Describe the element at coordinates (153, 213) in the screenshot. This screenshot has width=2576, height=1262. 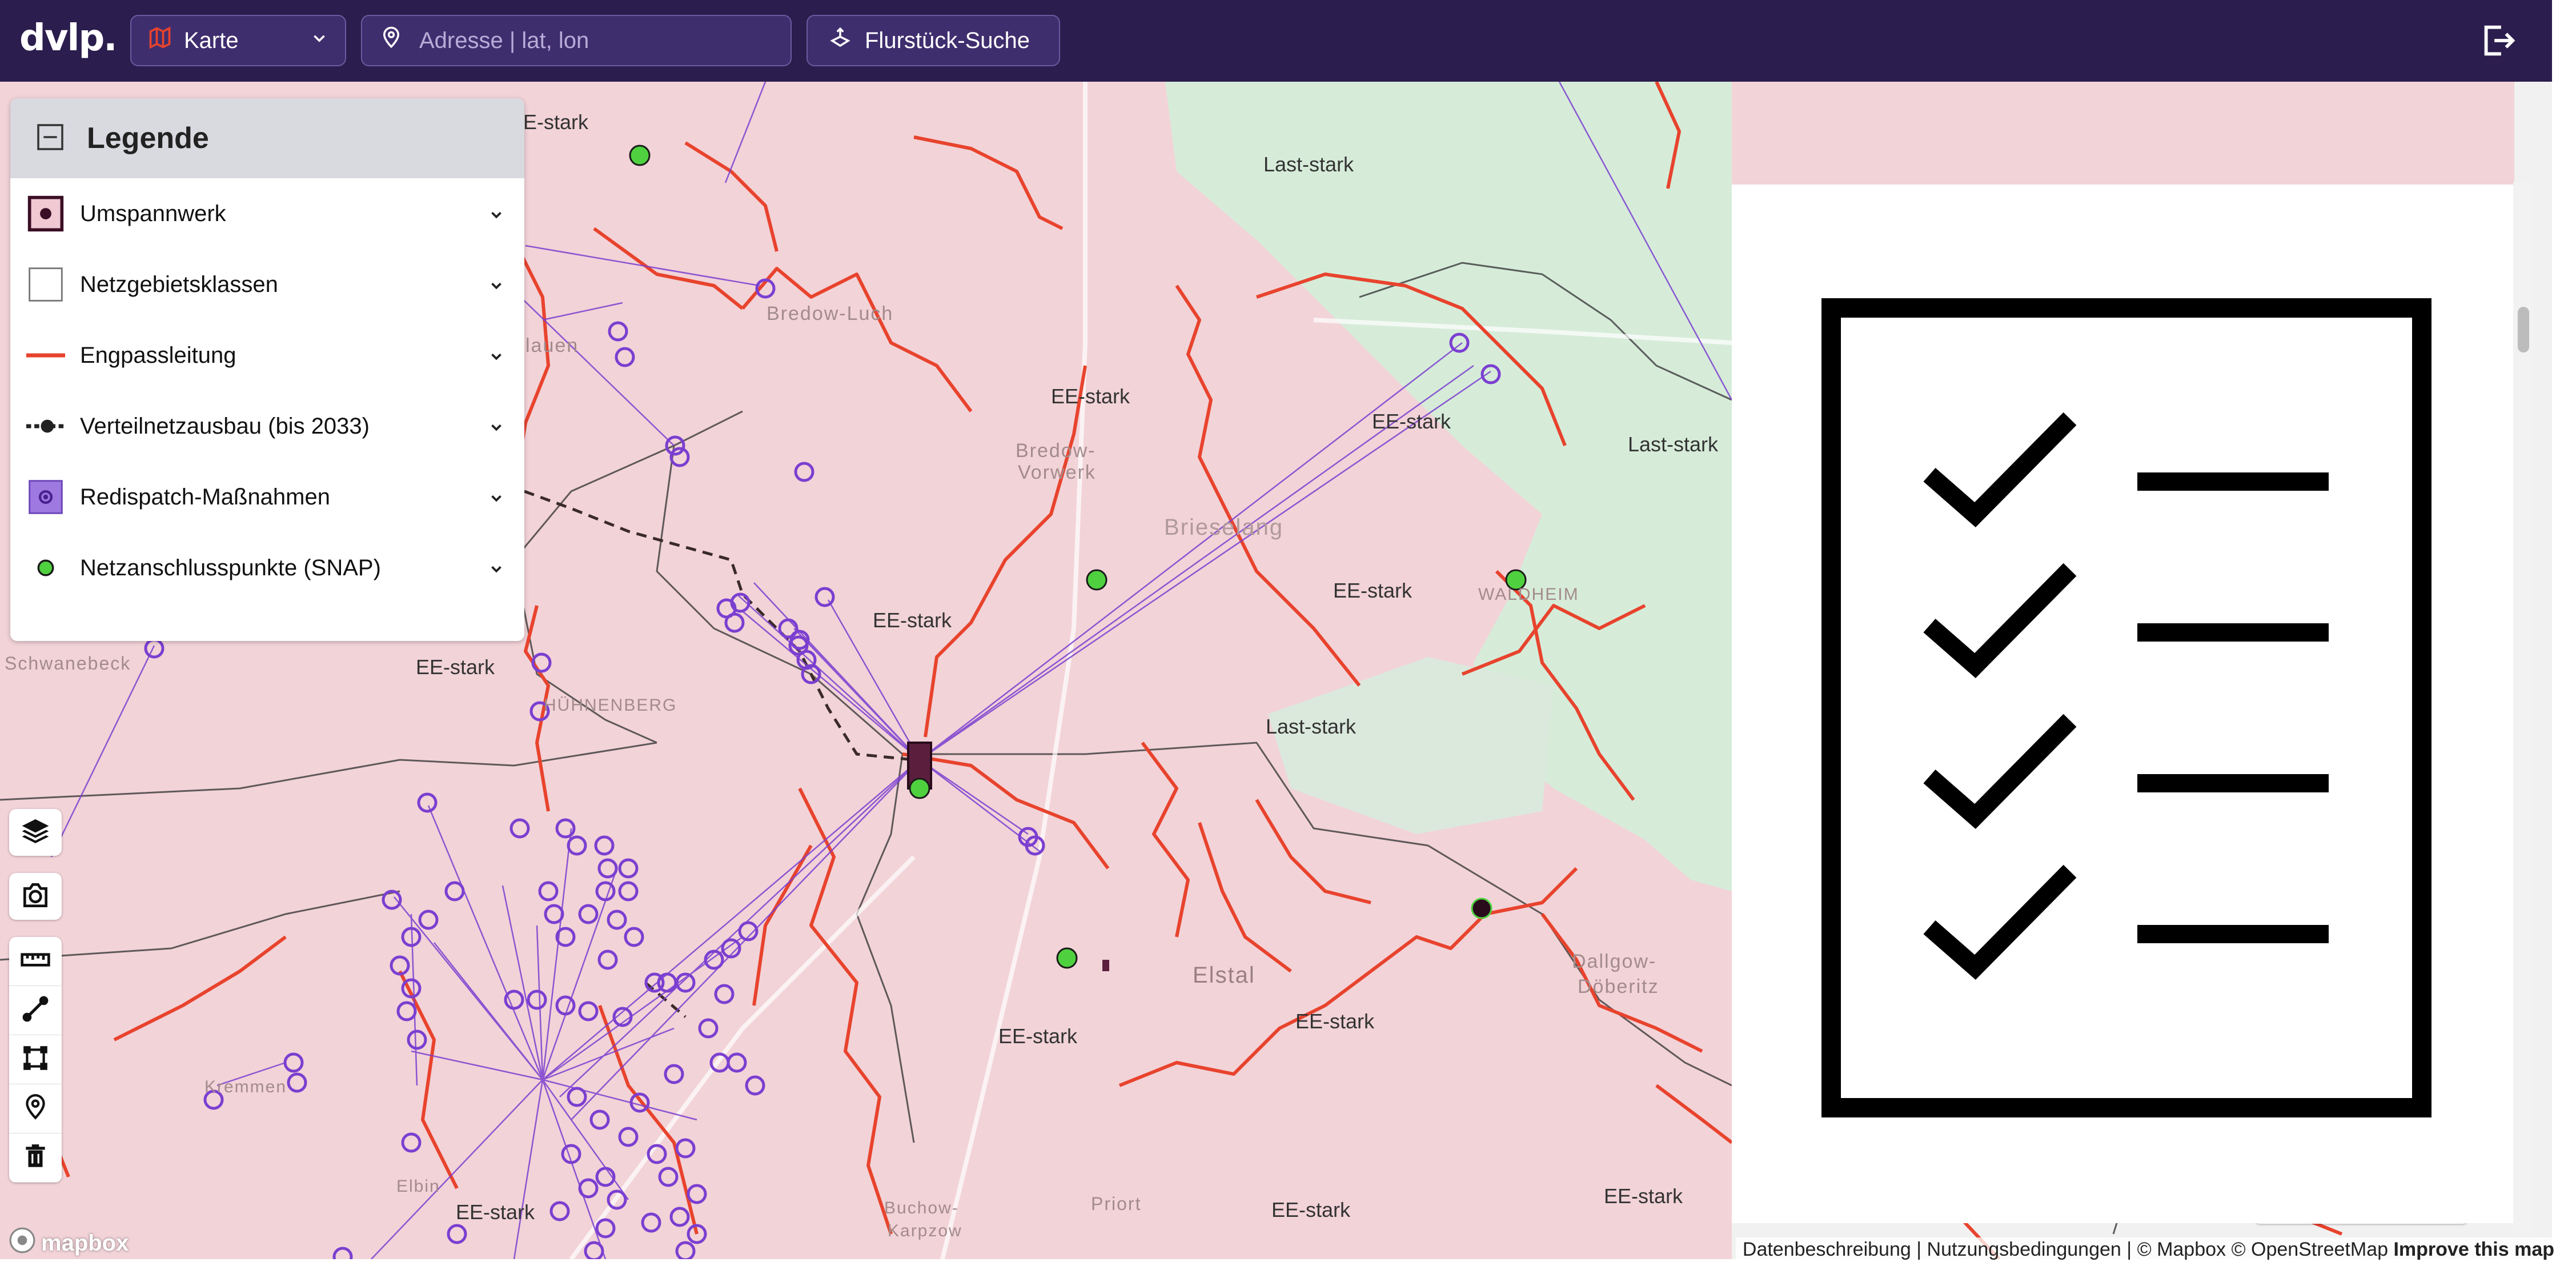
I see `legend-item-label: Umspannwerk` at that location.